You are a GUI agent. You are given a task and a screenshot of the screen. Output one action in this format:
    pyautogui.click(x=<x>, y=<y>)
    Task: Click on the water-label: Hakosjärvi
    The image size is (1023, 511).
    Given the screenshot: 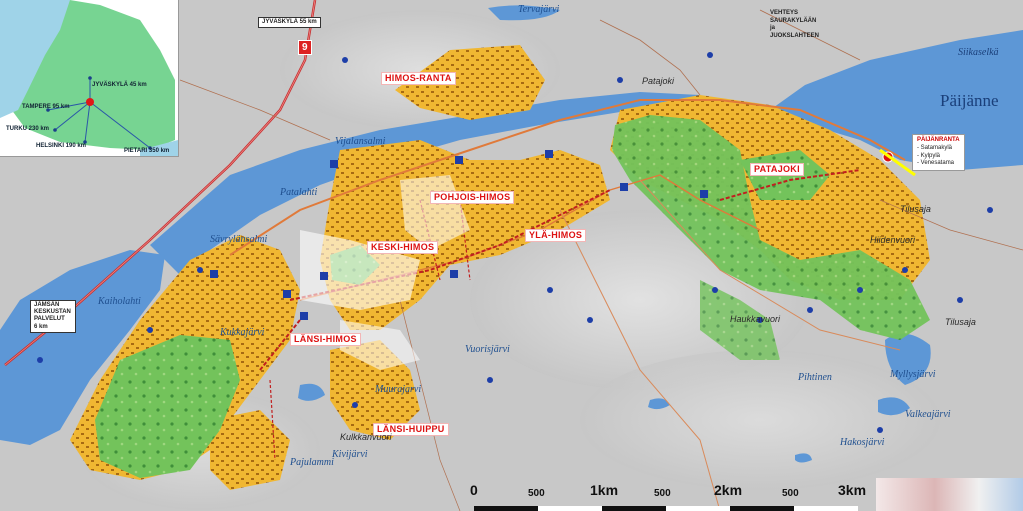 What is the action you would take?
    pyautogui.click(x=862, y=442)
    